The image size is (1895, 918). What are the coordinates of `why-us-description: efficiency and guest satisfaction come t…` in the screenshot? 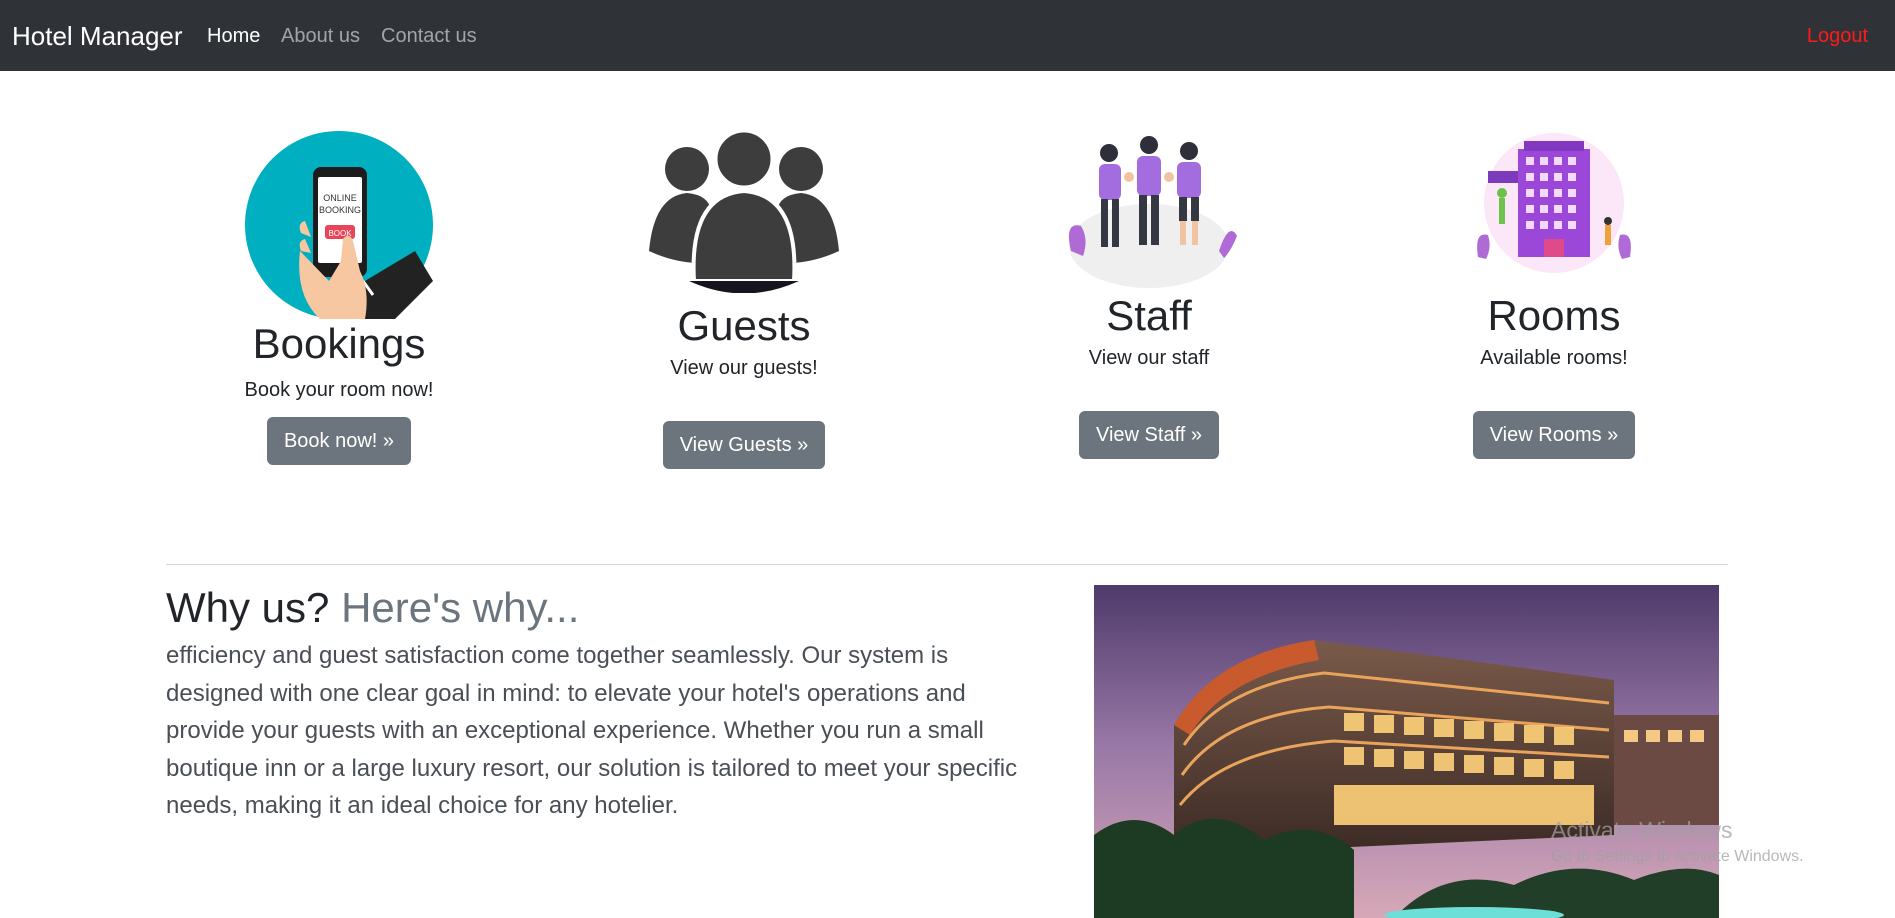 It's located at (592, 730).